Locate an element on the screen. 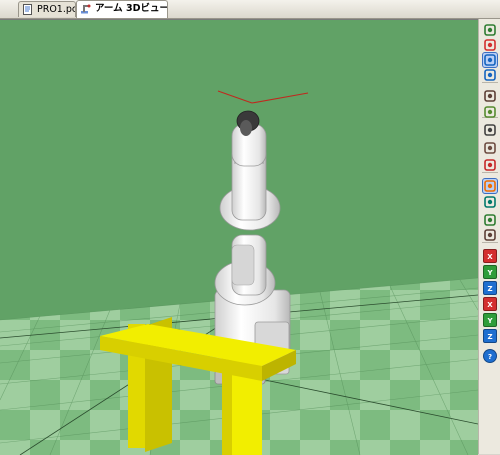 This screenshot has height=455, width=500. y-green-icon: Y is located at coordinates (490, 272).